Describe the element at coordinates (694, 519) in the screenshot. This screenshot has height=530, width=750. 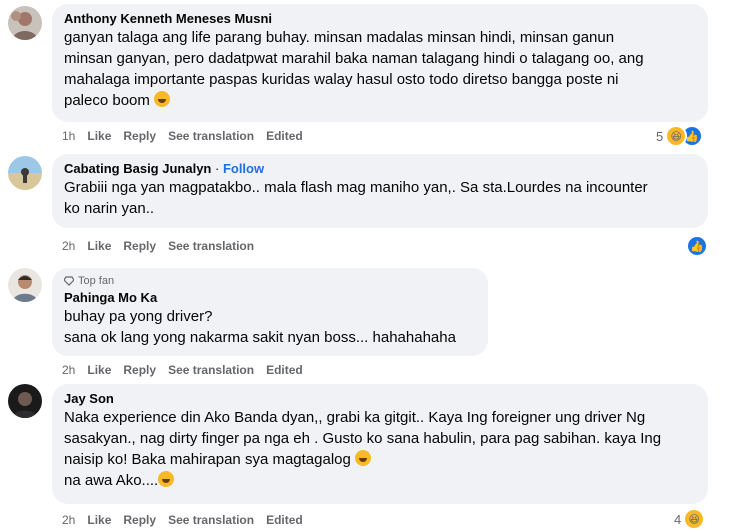
I see `haha-emoji-icon: 😆` at that location.